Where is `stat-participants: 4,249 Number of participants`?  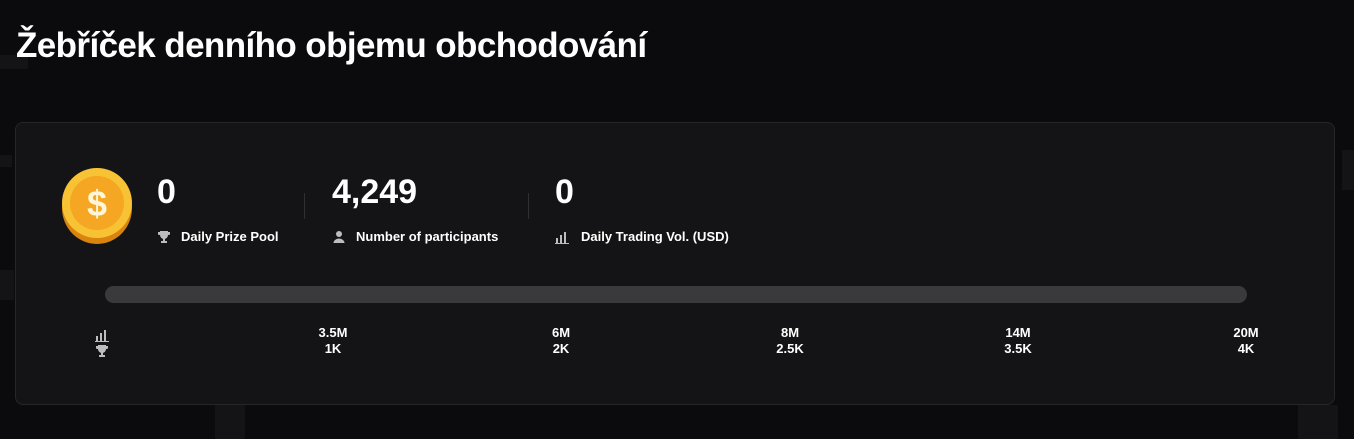 stat-participants: 4,249 Number of participants is located at coordinates (415, 208).